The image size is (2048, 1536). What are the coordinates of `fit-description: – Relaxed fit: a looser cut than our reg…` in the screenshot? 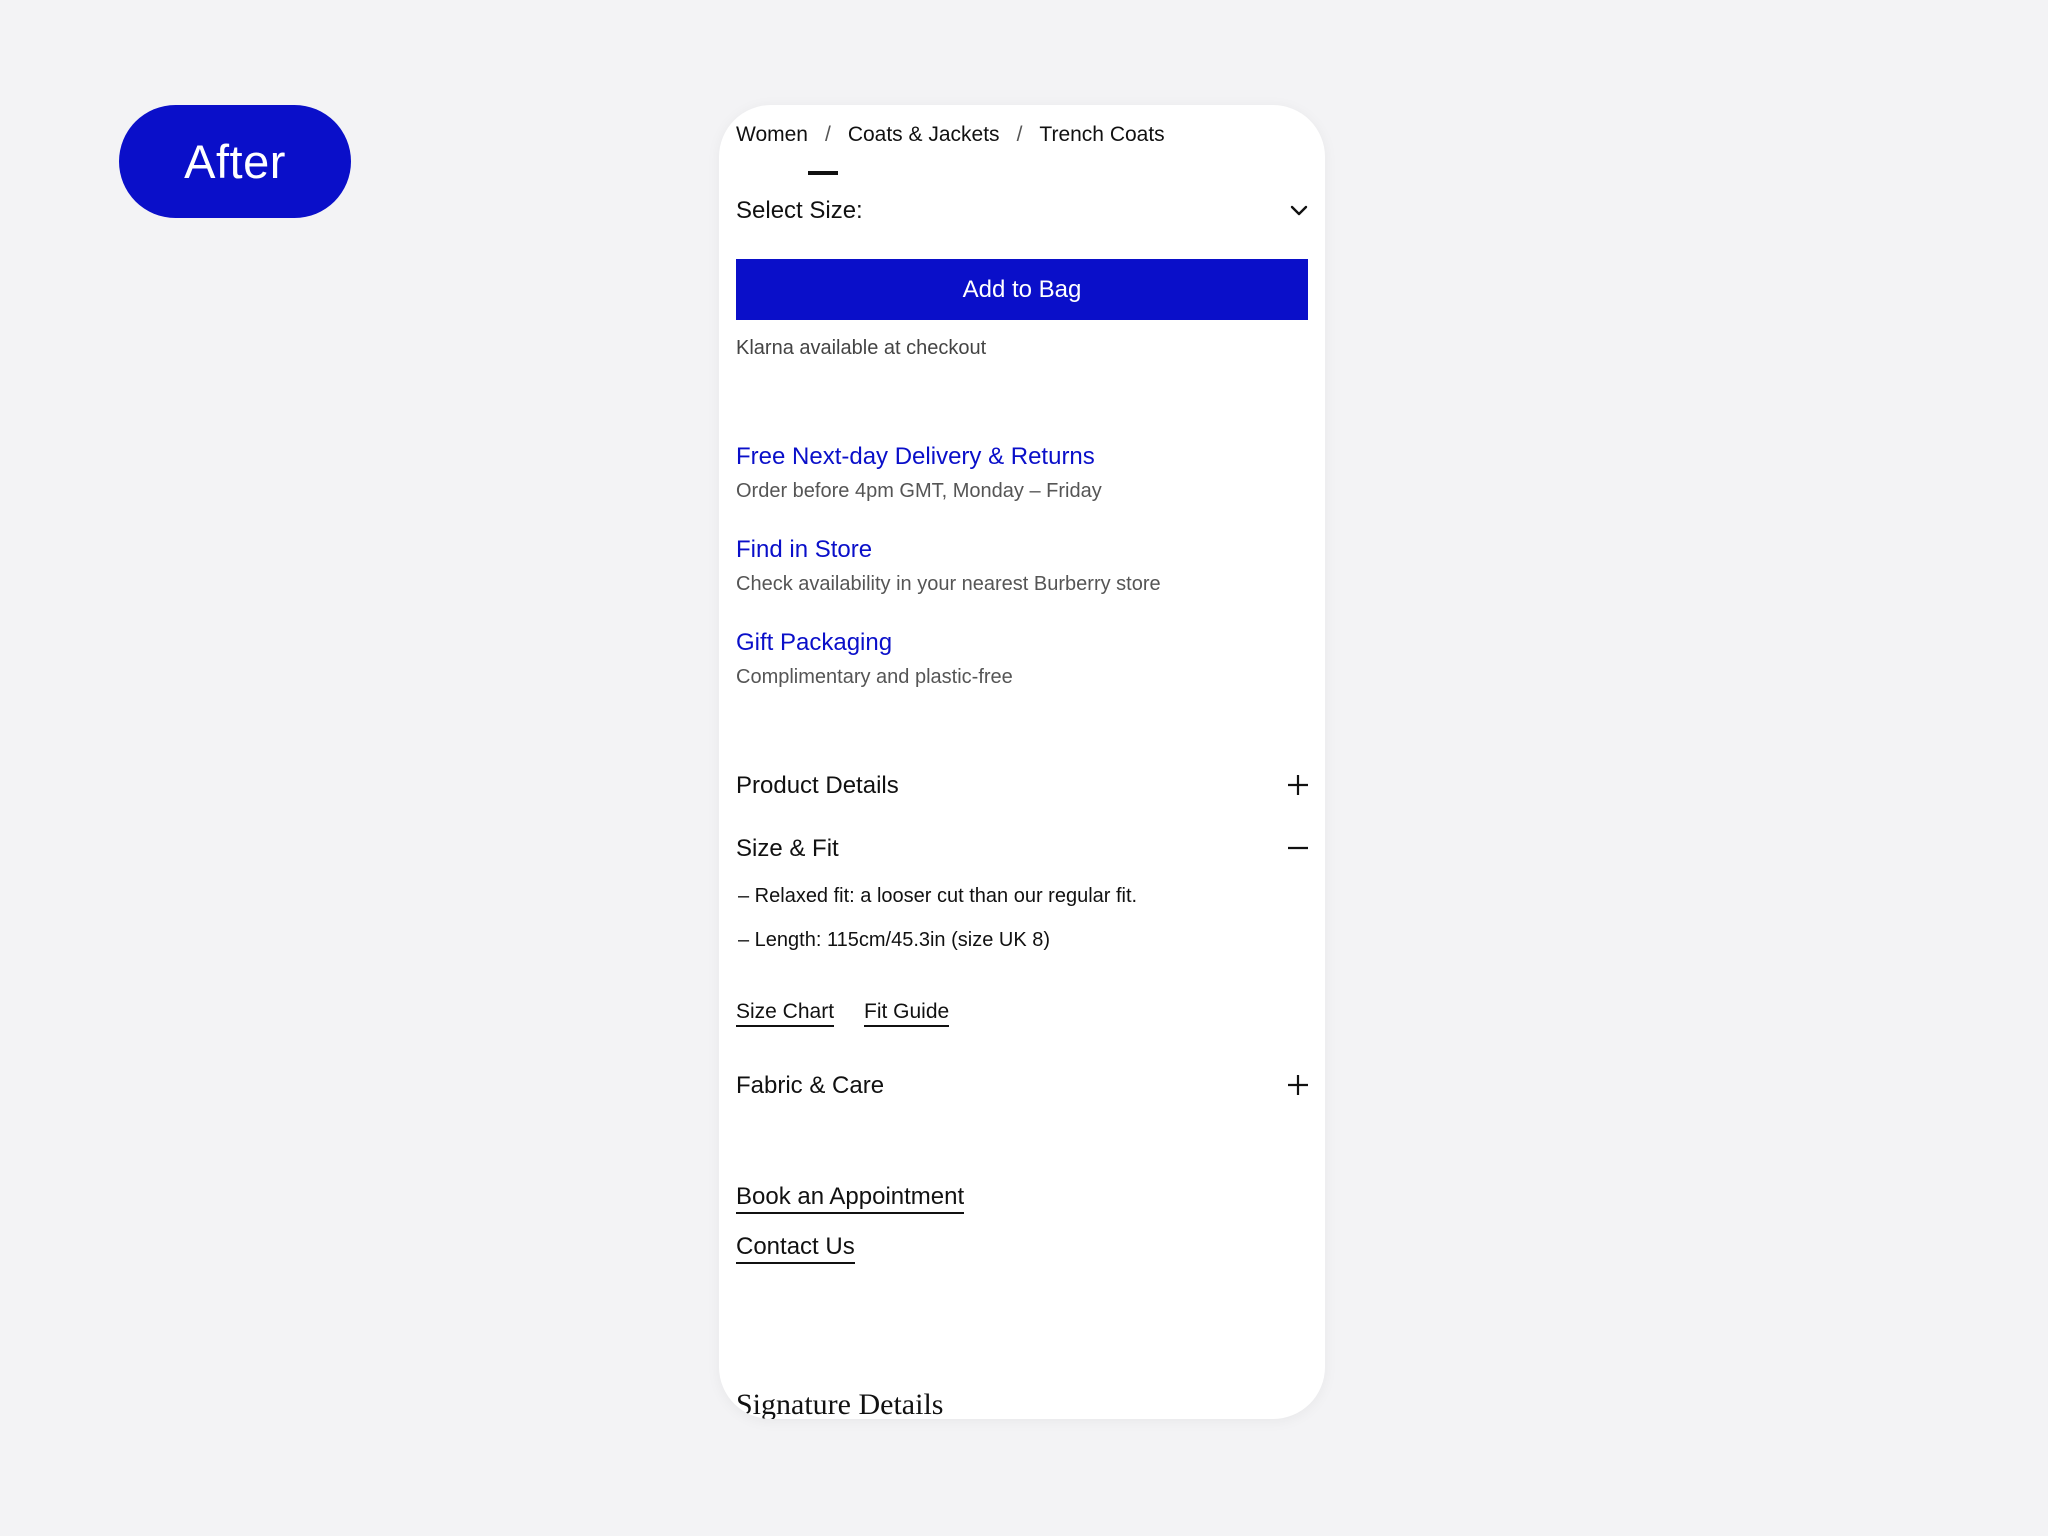 It's located at (938, 896).